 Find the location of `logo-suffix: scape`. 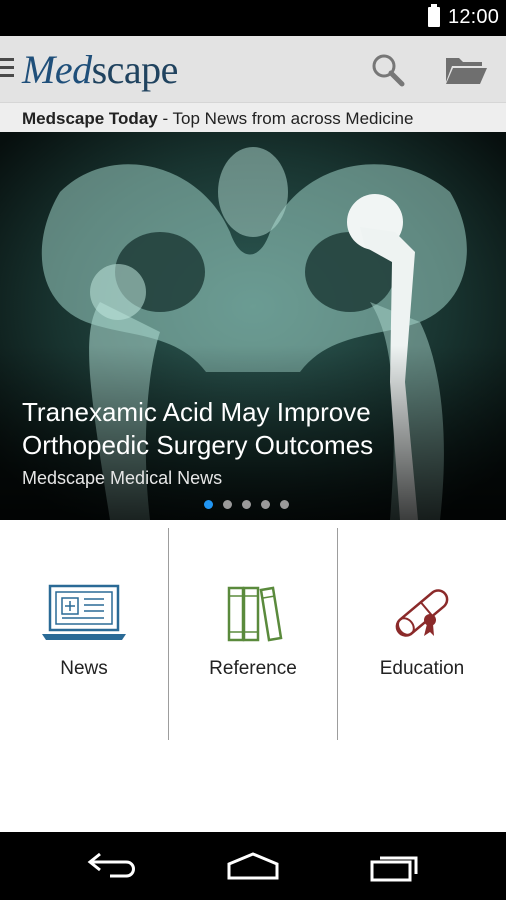

logo-suffix: scape is located at coordinates (135, 69).